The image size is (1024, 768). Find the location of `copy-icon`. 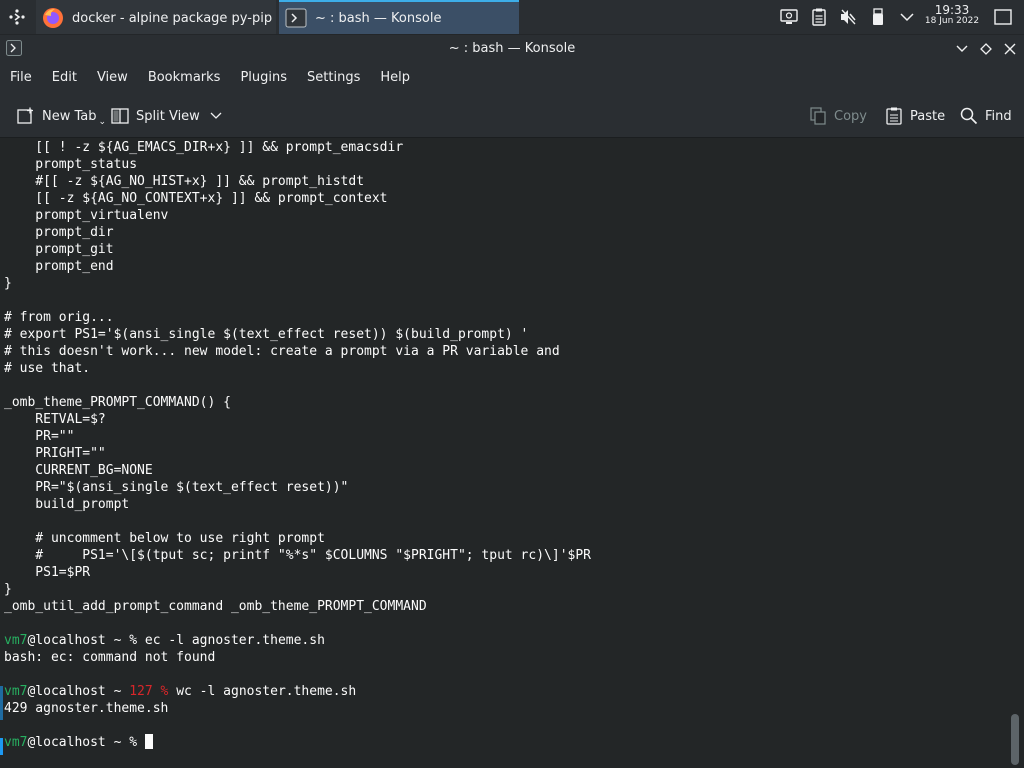

copy-icon is located at coordinates (818, 116).